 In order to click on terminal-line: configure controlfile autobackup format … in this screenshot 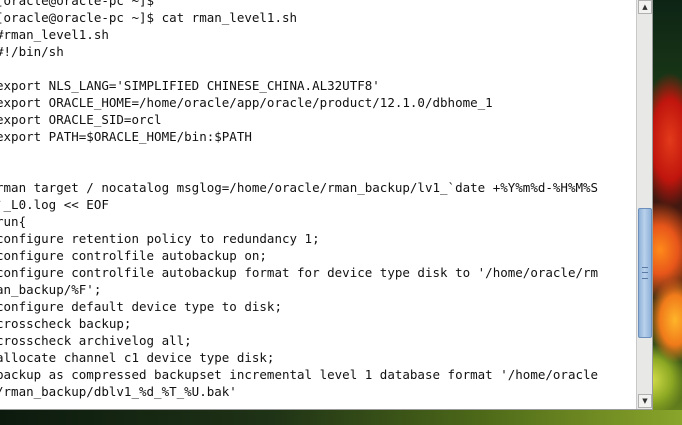, I will do `click(299, 272)`.